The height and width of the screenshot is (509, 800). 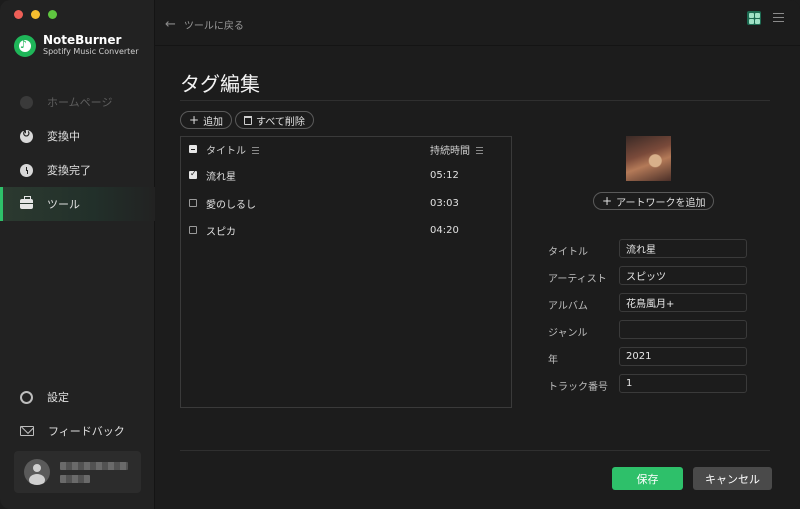 I want to click on artist-label: アーティスト, so click(x=577, y=279).